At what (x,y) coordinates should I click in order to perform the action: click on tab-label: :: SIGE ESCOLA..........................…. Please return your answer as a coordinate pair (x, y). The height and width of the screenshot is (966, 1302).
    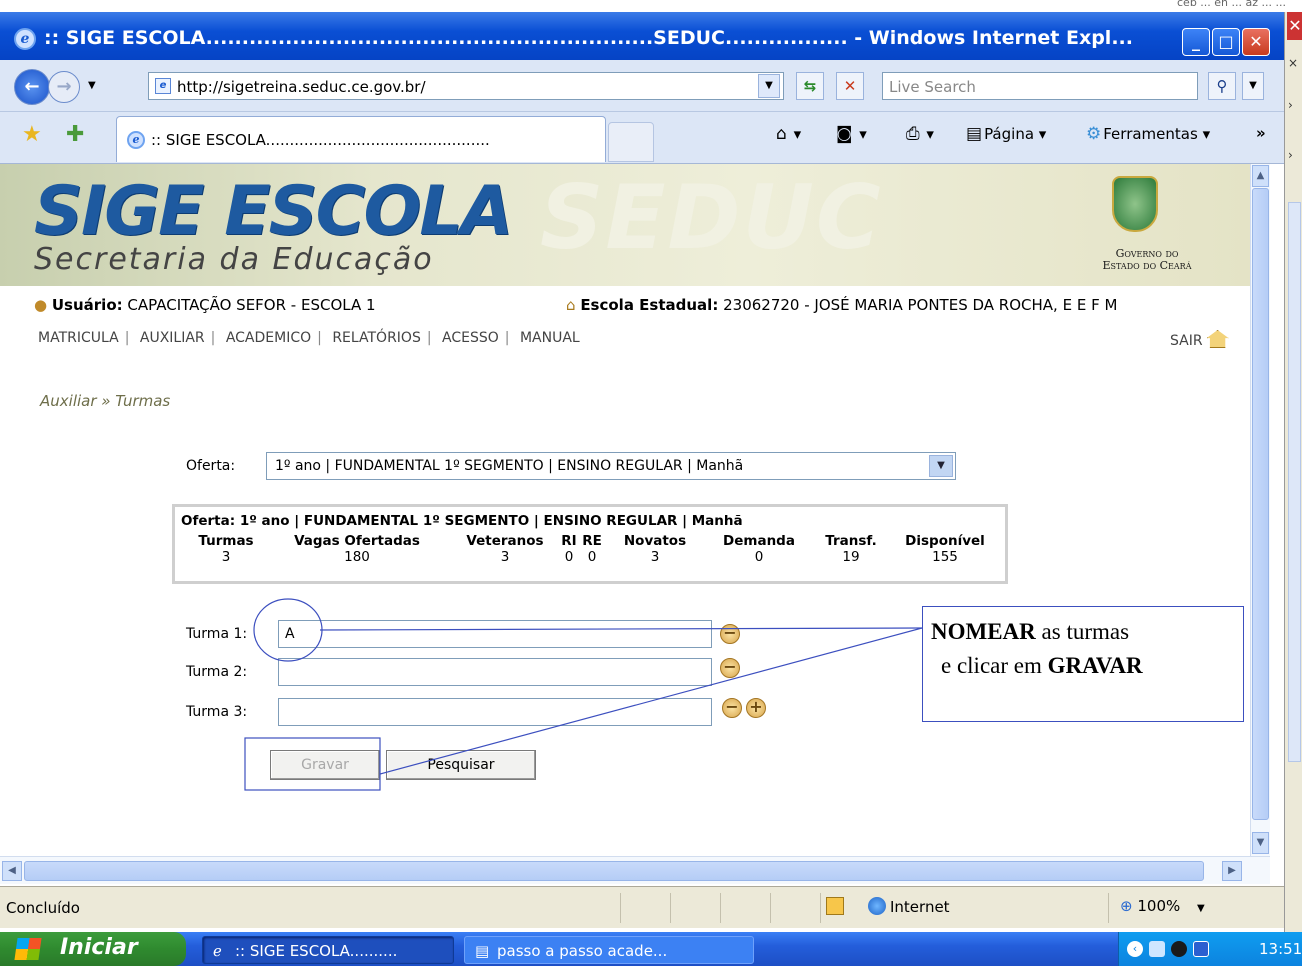
    Looking at the image, I should click on (320, 140).